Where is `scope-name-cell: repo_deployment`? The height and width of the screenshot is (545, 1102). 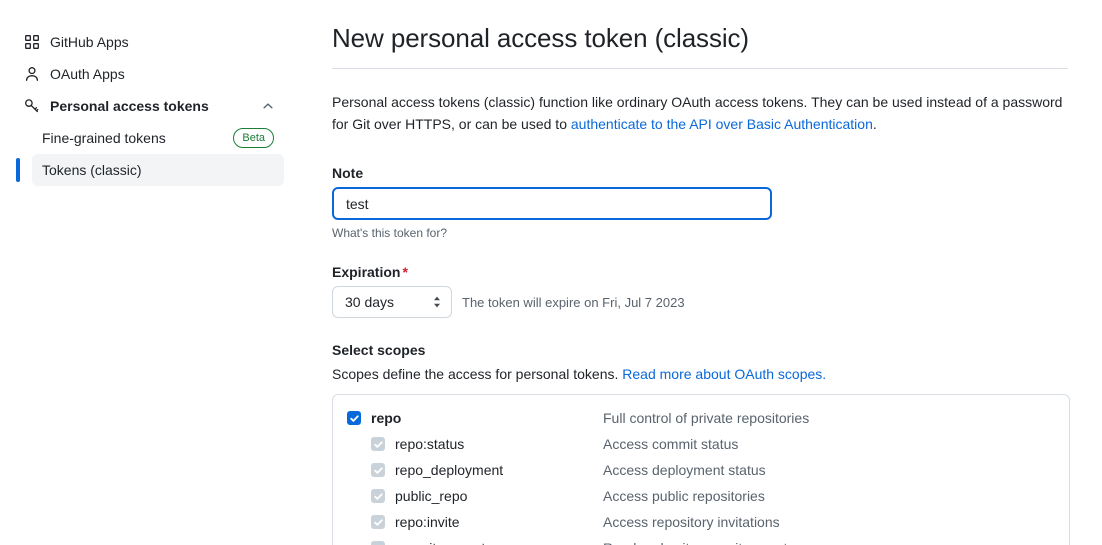
scope-name-cell: repo_deployment is located at coordinates (475, 470).